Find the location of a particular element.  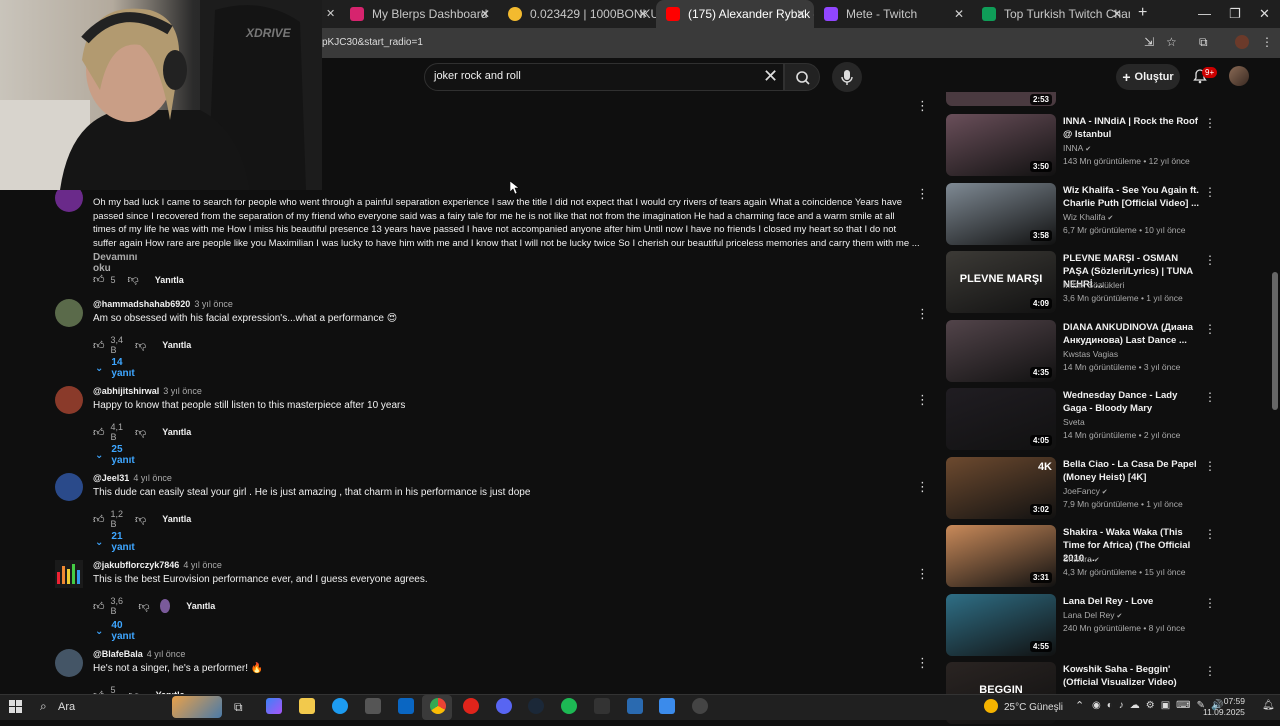

windows-start-icon is located at coordinates (16, 707).